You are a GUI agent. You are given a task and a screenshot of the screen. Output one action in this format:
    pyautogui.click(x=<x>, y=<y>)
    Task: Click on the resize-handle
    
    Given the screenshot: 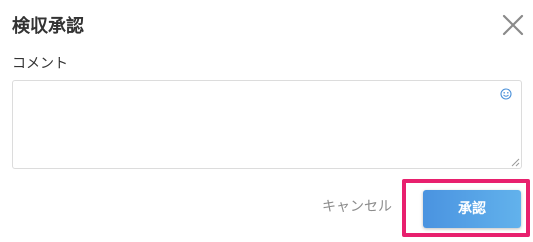 What is the action you would take?
    pyautogui.click(x=515, y=162)
    